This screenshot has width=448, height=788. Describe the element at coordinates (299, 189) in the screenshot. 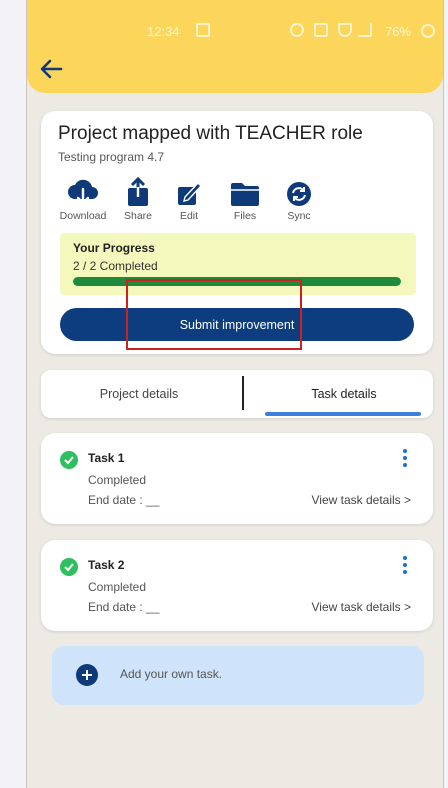

I see `sync-icon` at that location.